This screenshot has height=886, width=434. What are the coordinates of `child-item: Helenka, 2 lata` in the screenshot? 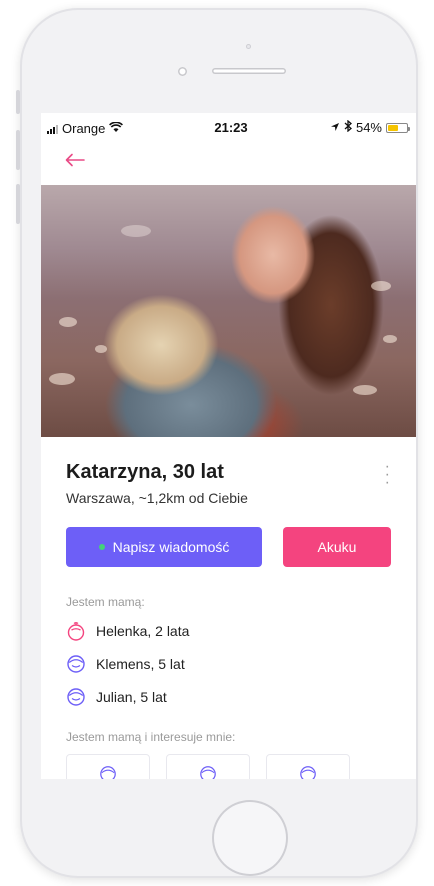 It's located at (127, 631).